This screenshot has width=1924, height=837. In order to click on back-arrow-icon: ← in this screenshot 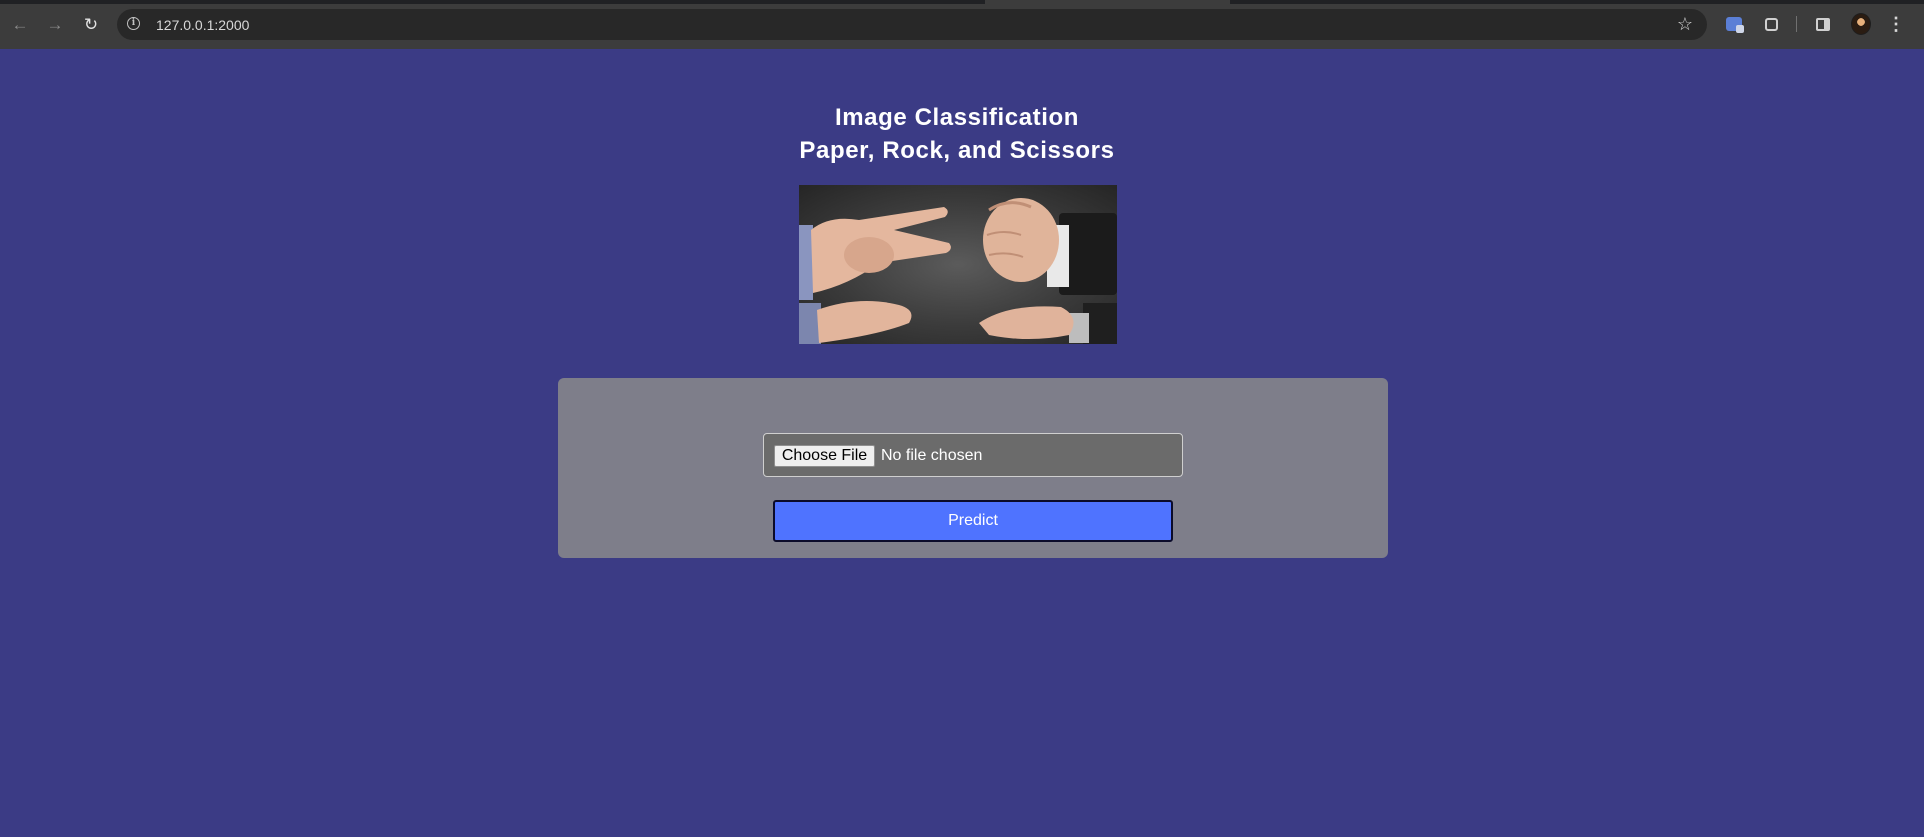, I will do `click(20, 24)`.